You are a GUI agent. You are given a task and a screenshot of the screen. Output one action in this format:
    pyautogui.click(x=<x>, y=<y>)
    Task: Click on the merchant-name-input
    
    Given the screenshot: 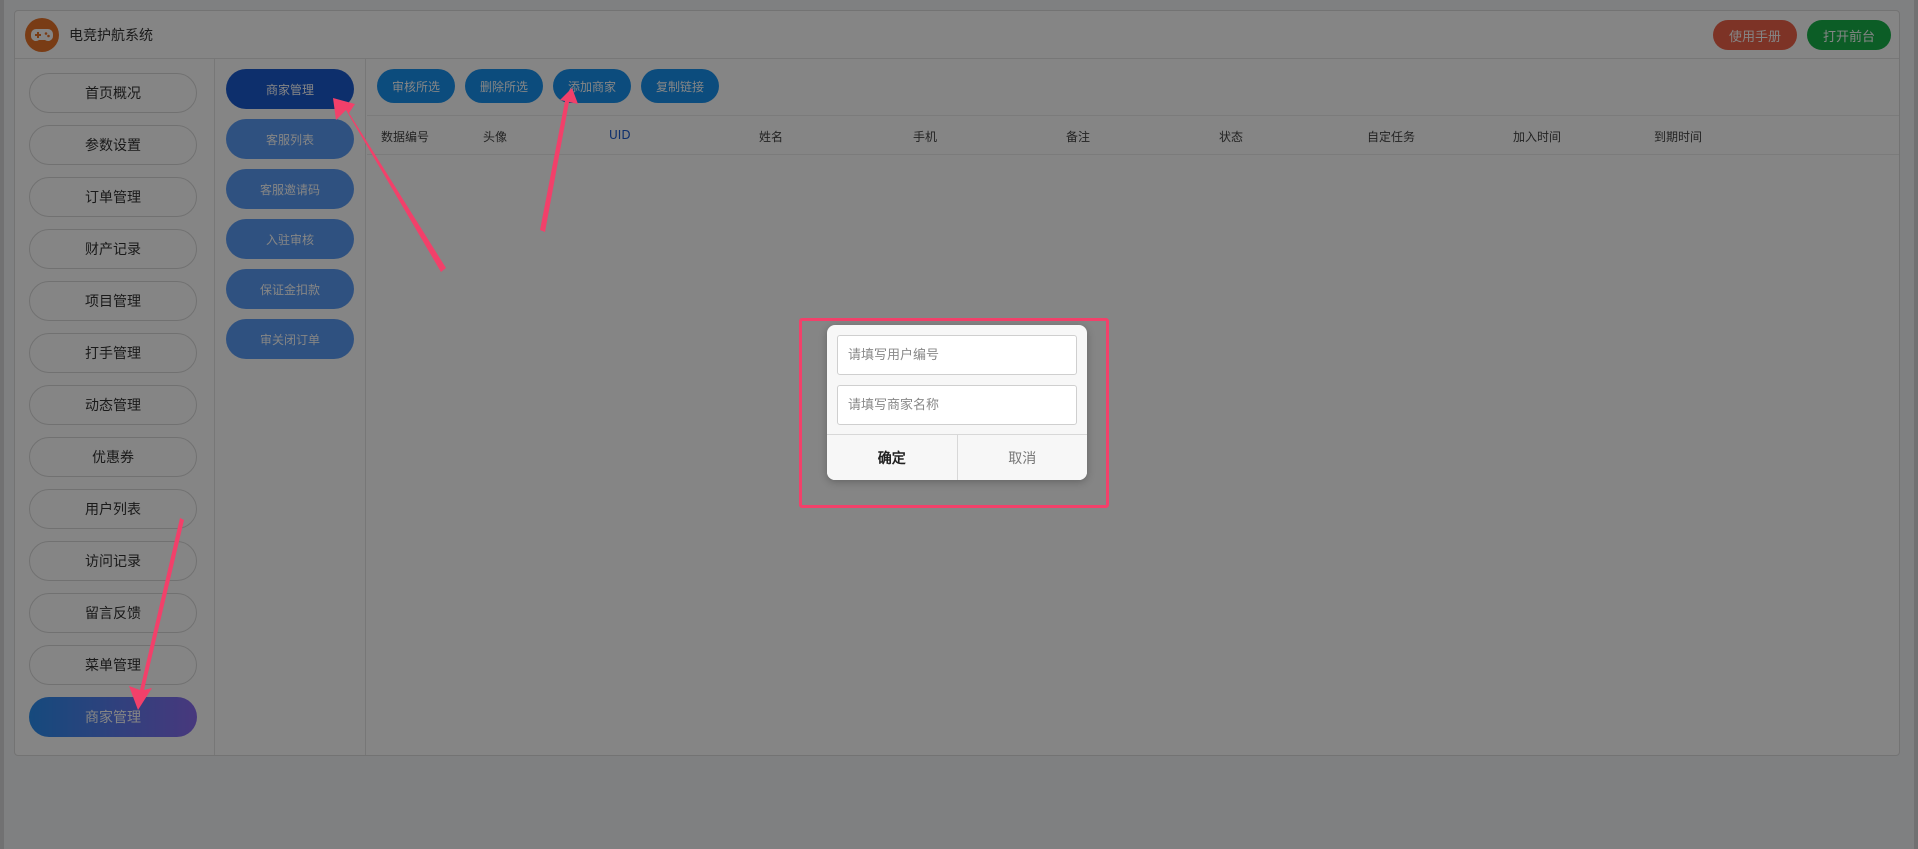 What is the action you would take?
    pyautogui.click(x=957, y=405)
    